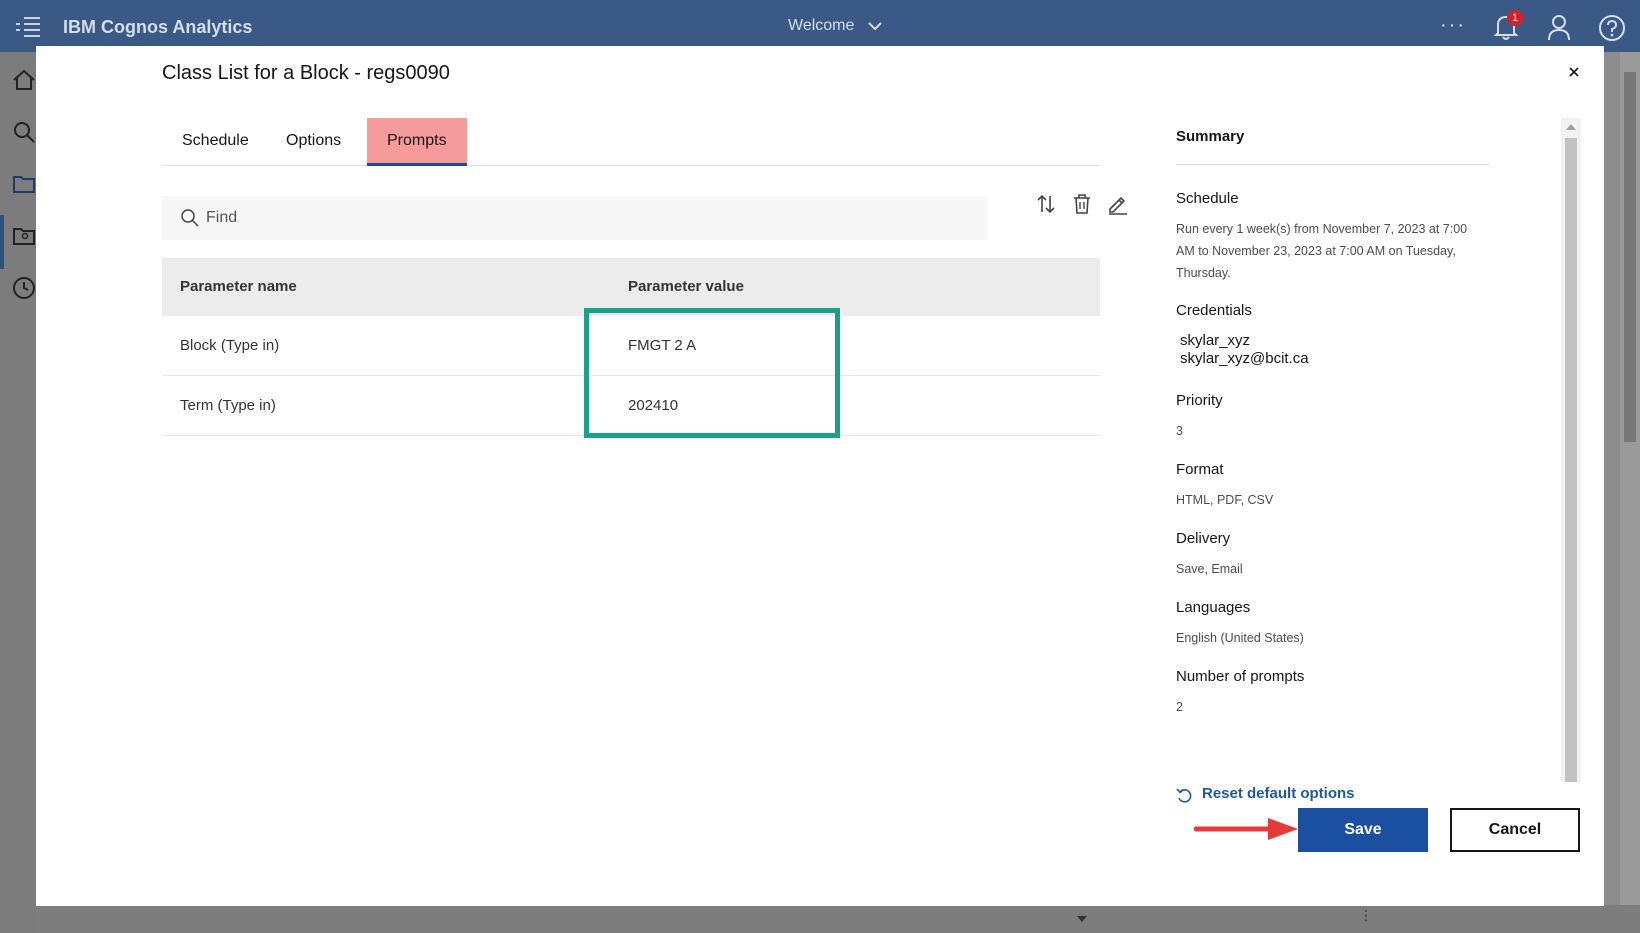 The height and width of the screenshot is (933, 1640). I want to click on left-nav-rail, so click(18, 492).